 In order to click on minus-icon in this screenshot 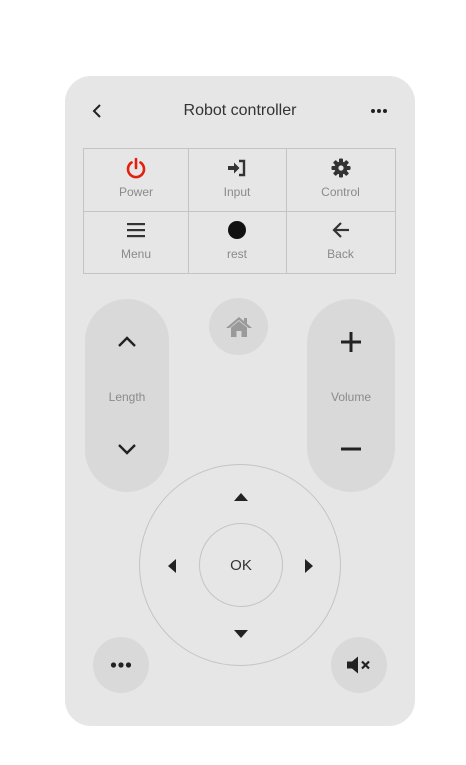, I will do `click(351, 449)`.